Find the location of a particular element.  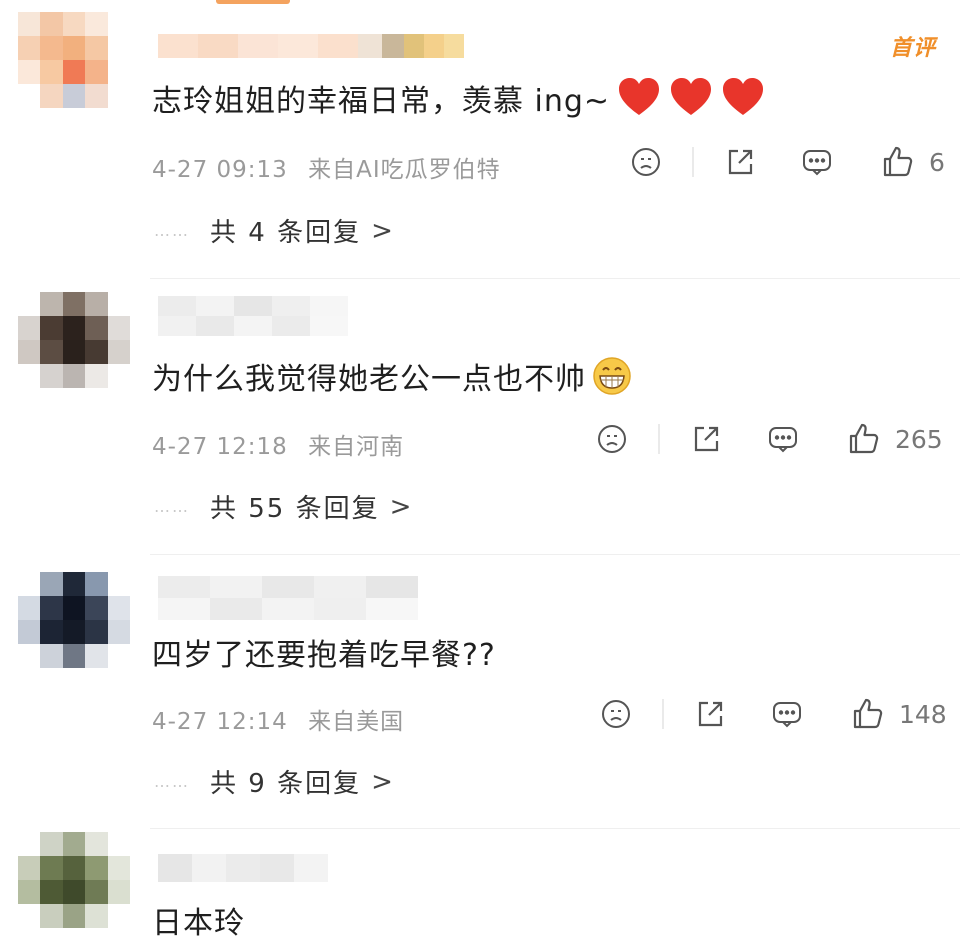

comment-text-content: 为什么我觉得她老公一点也不帅 is located at coordinates (369, 379).